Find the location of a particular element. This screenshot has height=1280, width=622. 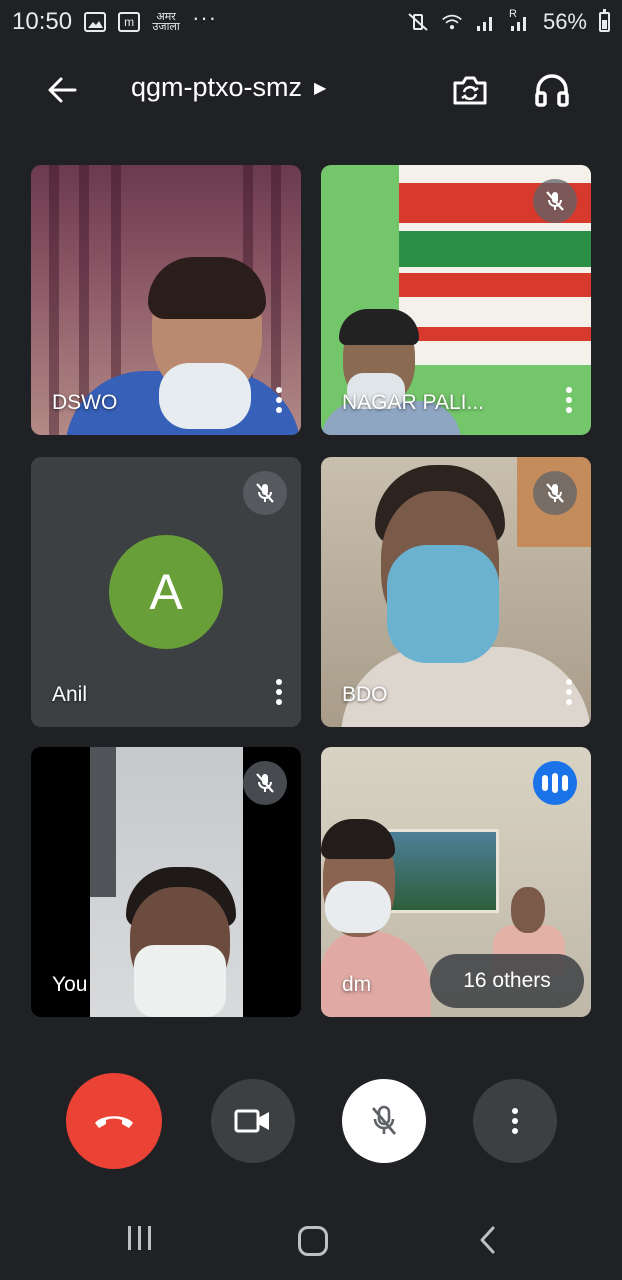

back-button is located at coordinates (62, 90).